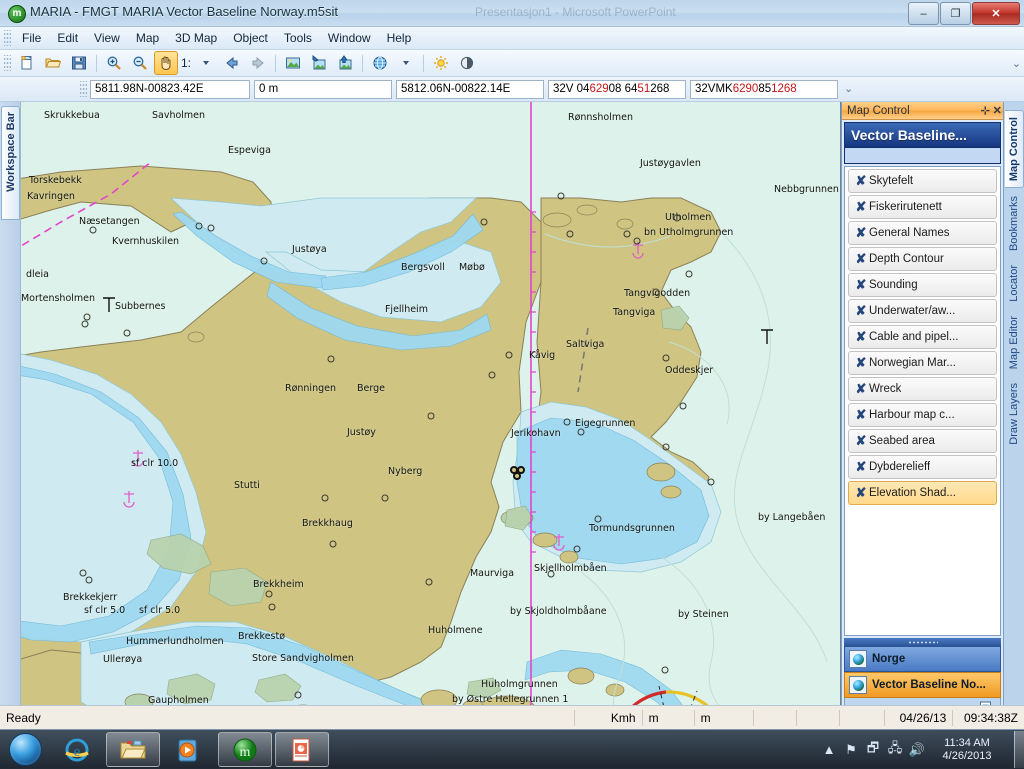 The width and height of the screenshot is (1024, 769). Describe the element at coordinates (1019, 749) in the screenshot. I see `show-desktop-button` at that location.